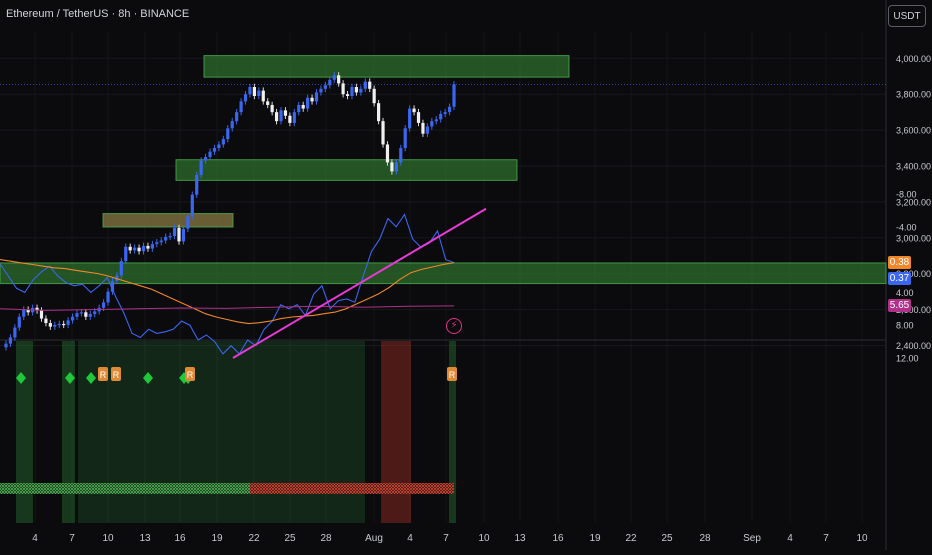 This screenshot has height=555, width=932. I want to click on time-axis-label: 16, so click(180, 538).